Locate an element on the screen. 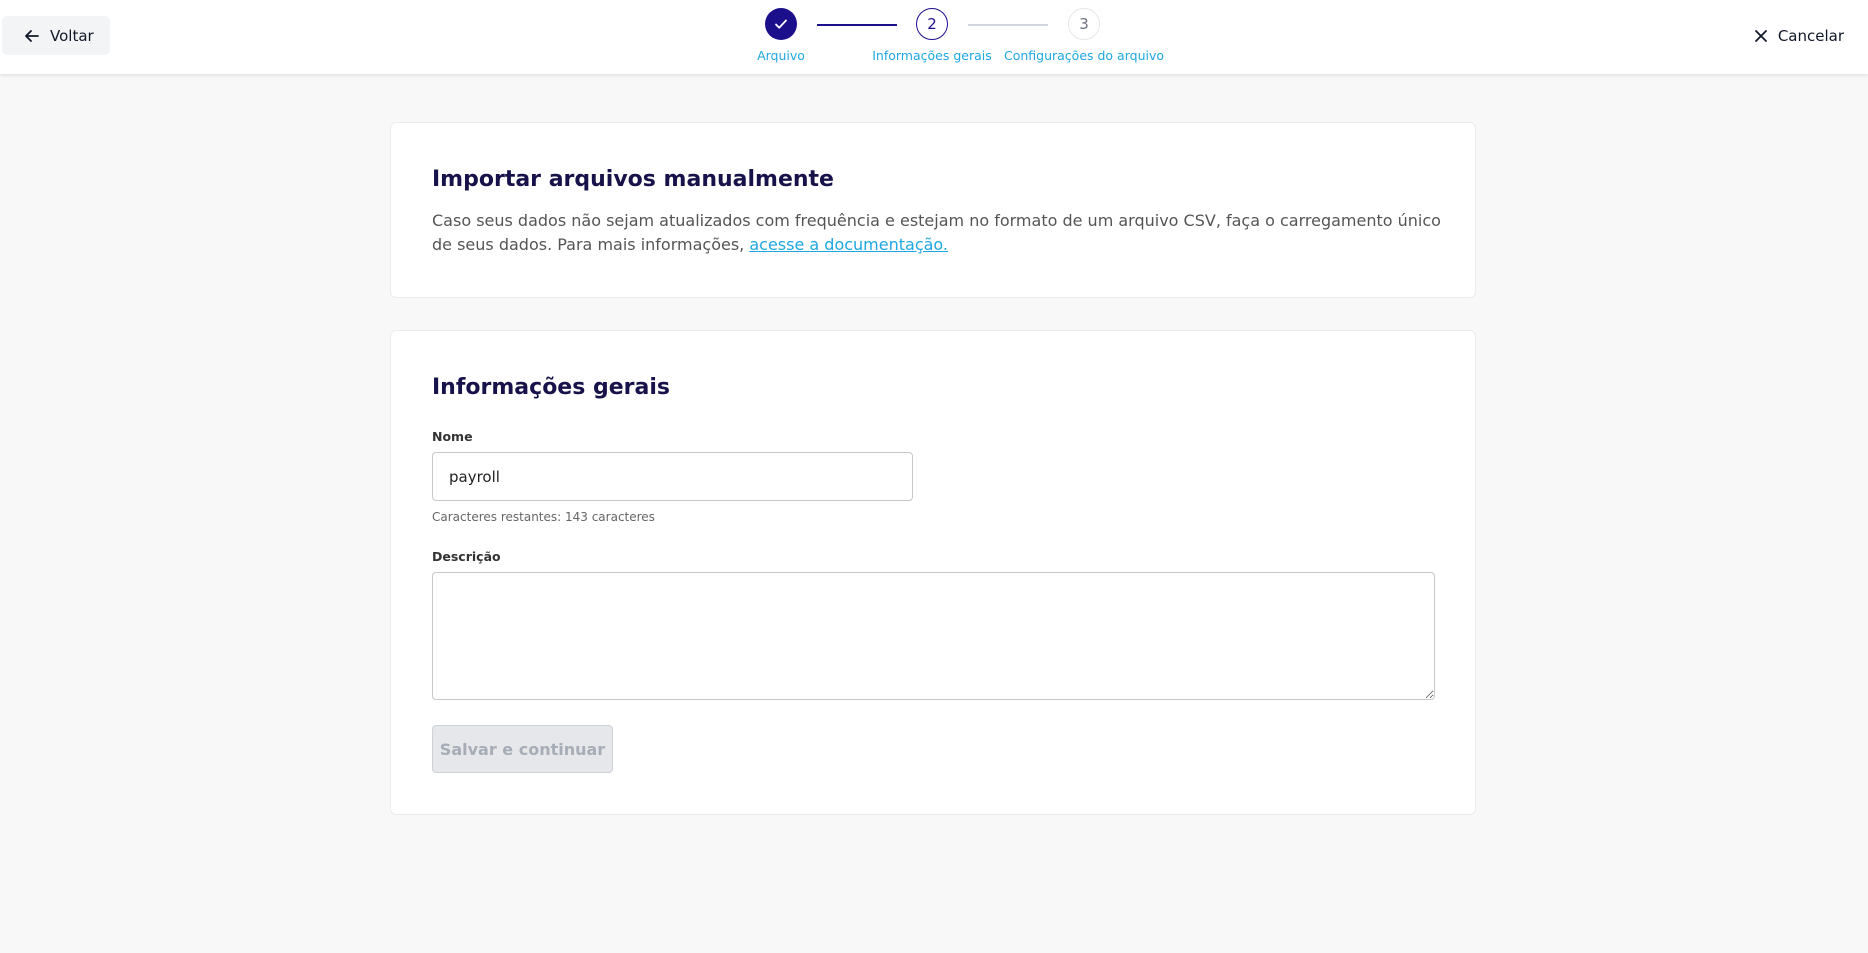  step-1-label: Arquivo is located at coordinates (781, 55).